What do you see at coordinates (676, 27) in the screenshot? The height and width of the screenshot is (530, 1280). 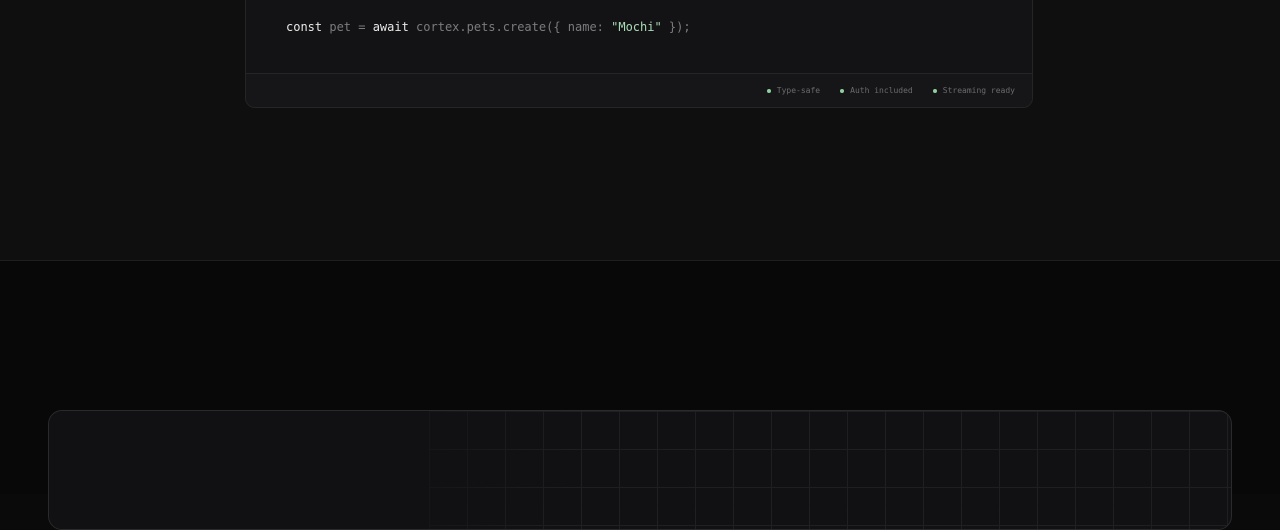 I see `closing-brackets: });` at bounding box center [676, 27].